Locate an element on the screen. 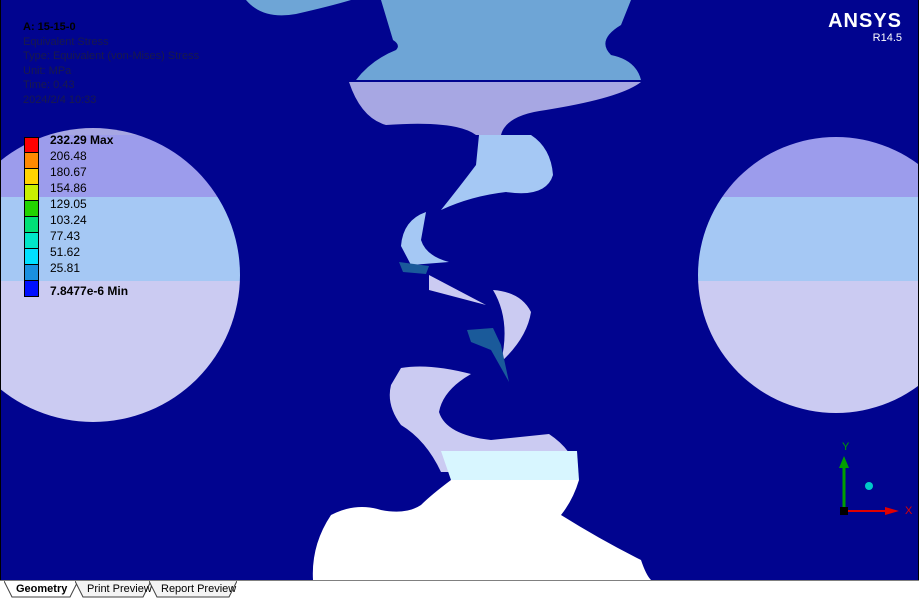 This screenshot has height=598, width=919. legend-value: 129.05 is located at coordinates (68, 204).